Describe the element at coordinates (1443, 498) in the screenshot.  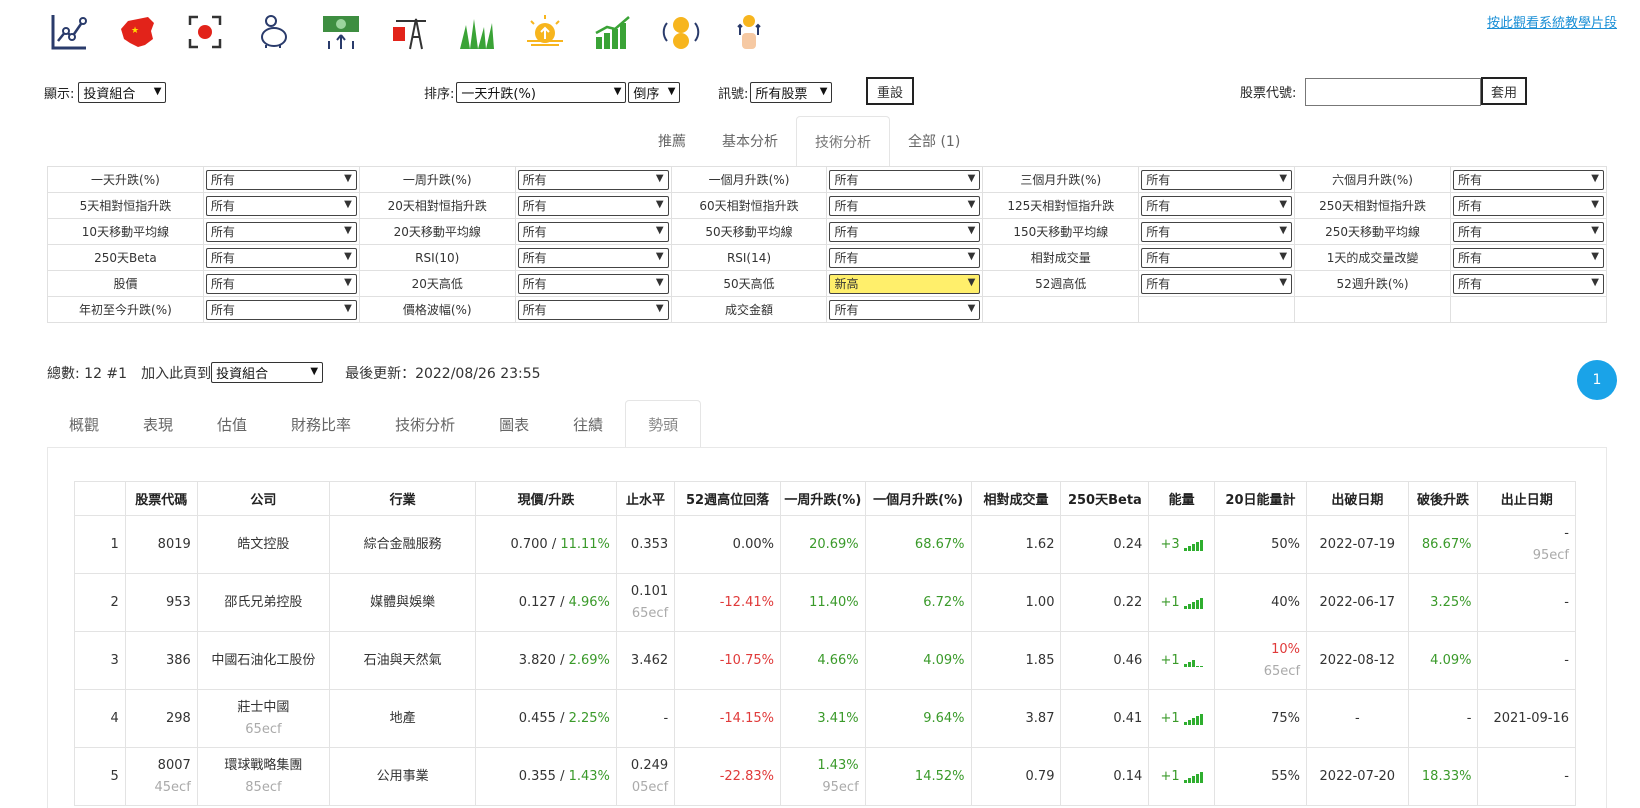
I see `column-header: 破後升跌` at that location.